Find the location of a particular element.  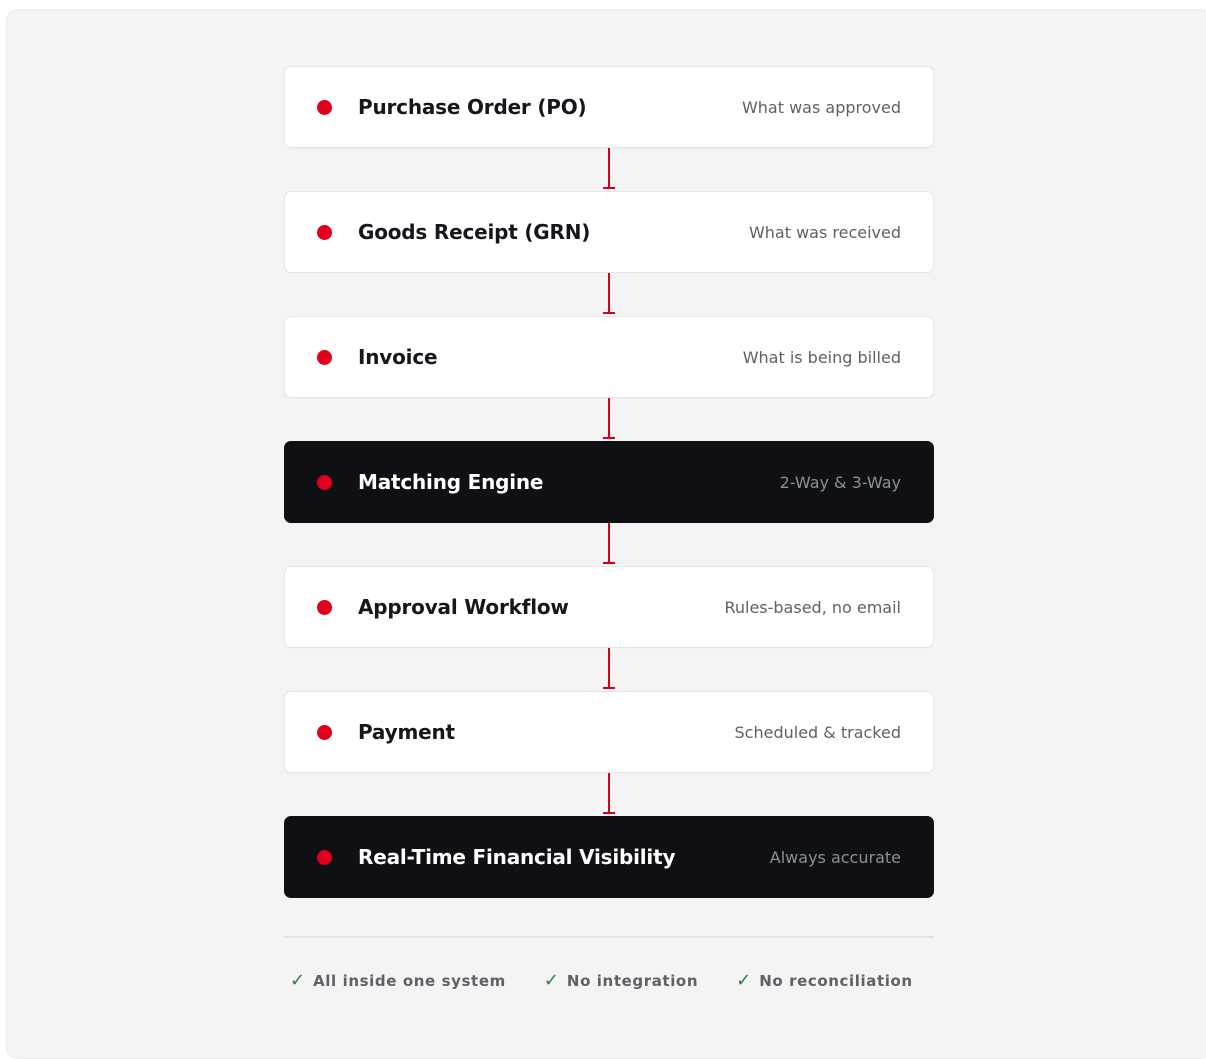

benefit-label: No integration is located at coordinates (632, 980).